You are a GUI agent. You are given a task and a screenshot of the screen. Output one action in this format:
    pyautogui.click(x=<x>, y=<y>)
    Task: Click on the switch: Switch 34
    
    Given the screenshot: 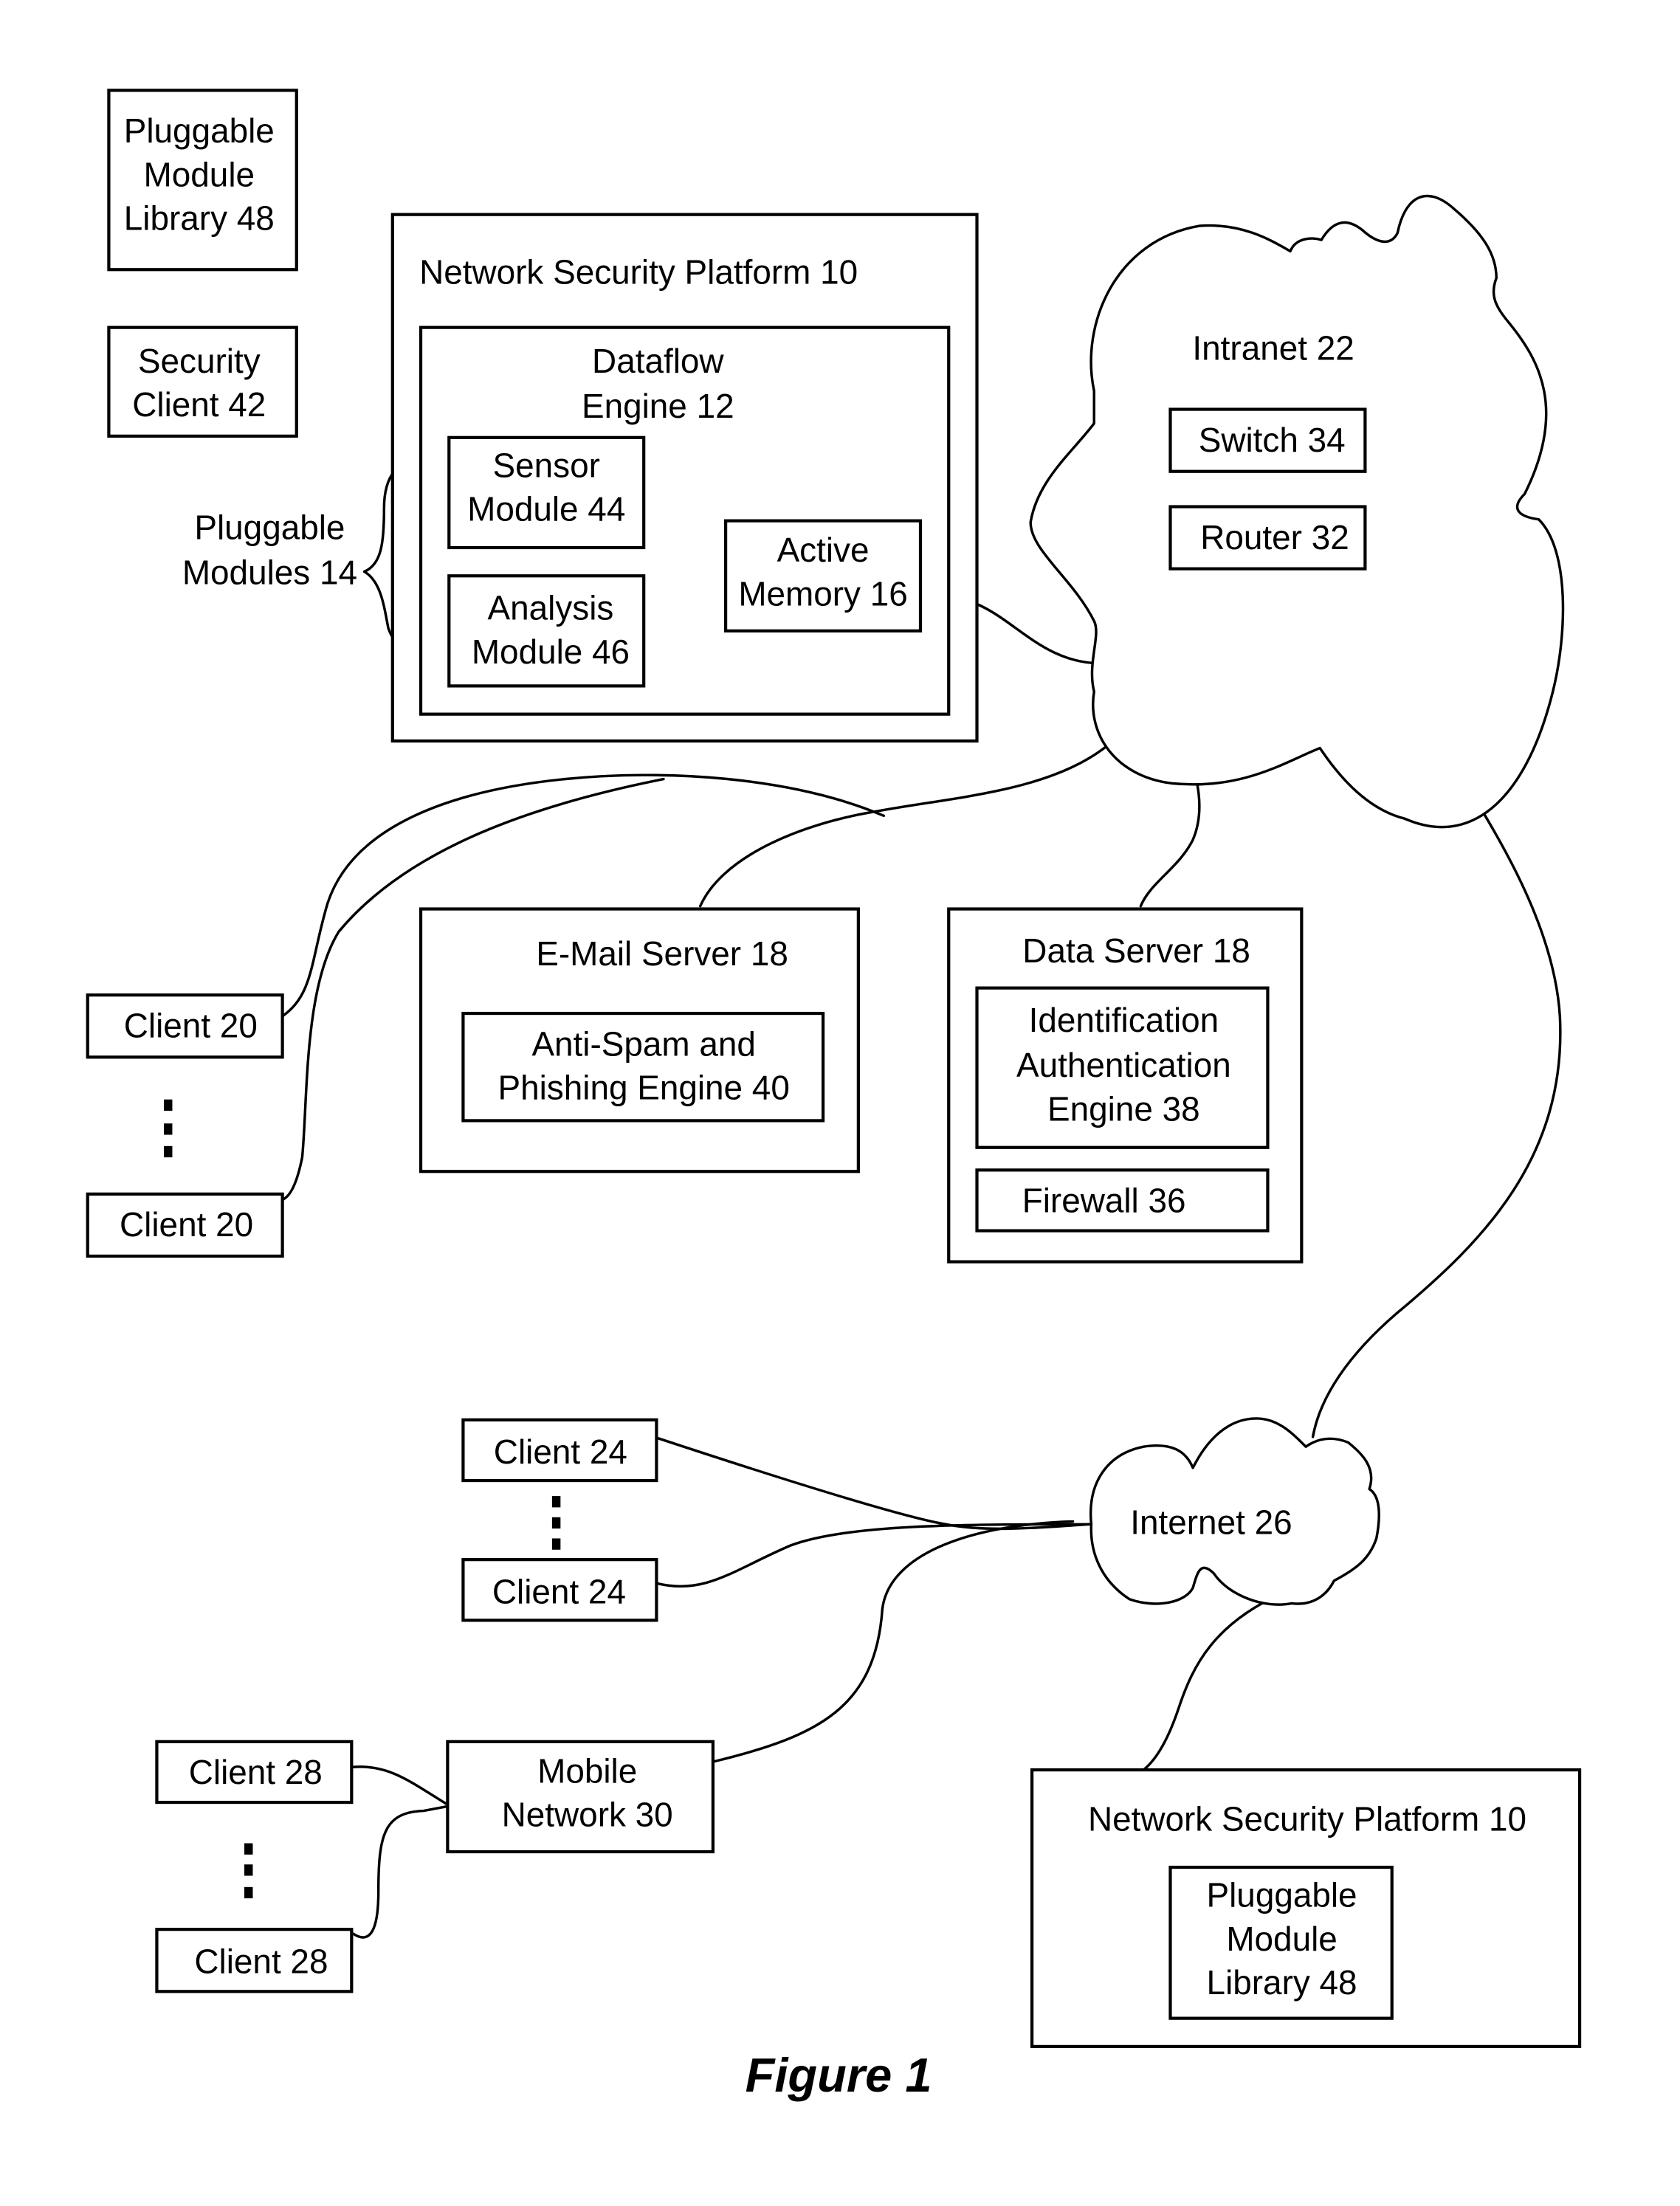 What is the action you would take?
    pyautogui.click(x=1268, y=440)
    